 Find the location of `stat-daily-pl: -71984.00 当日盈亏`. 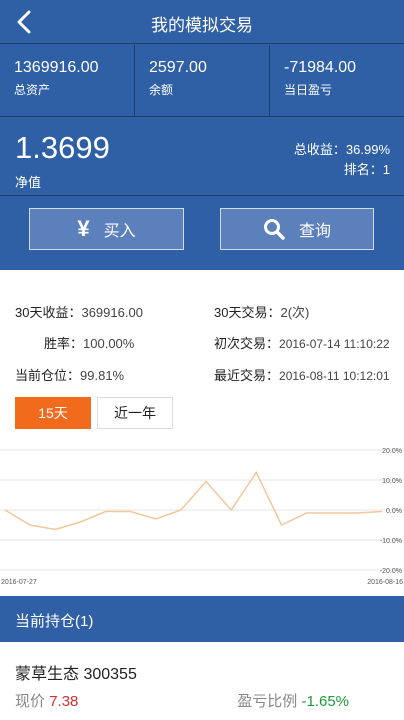

stat-daily-pl: -71984.00 当日盈亏 is located at coordinates (337, 80).